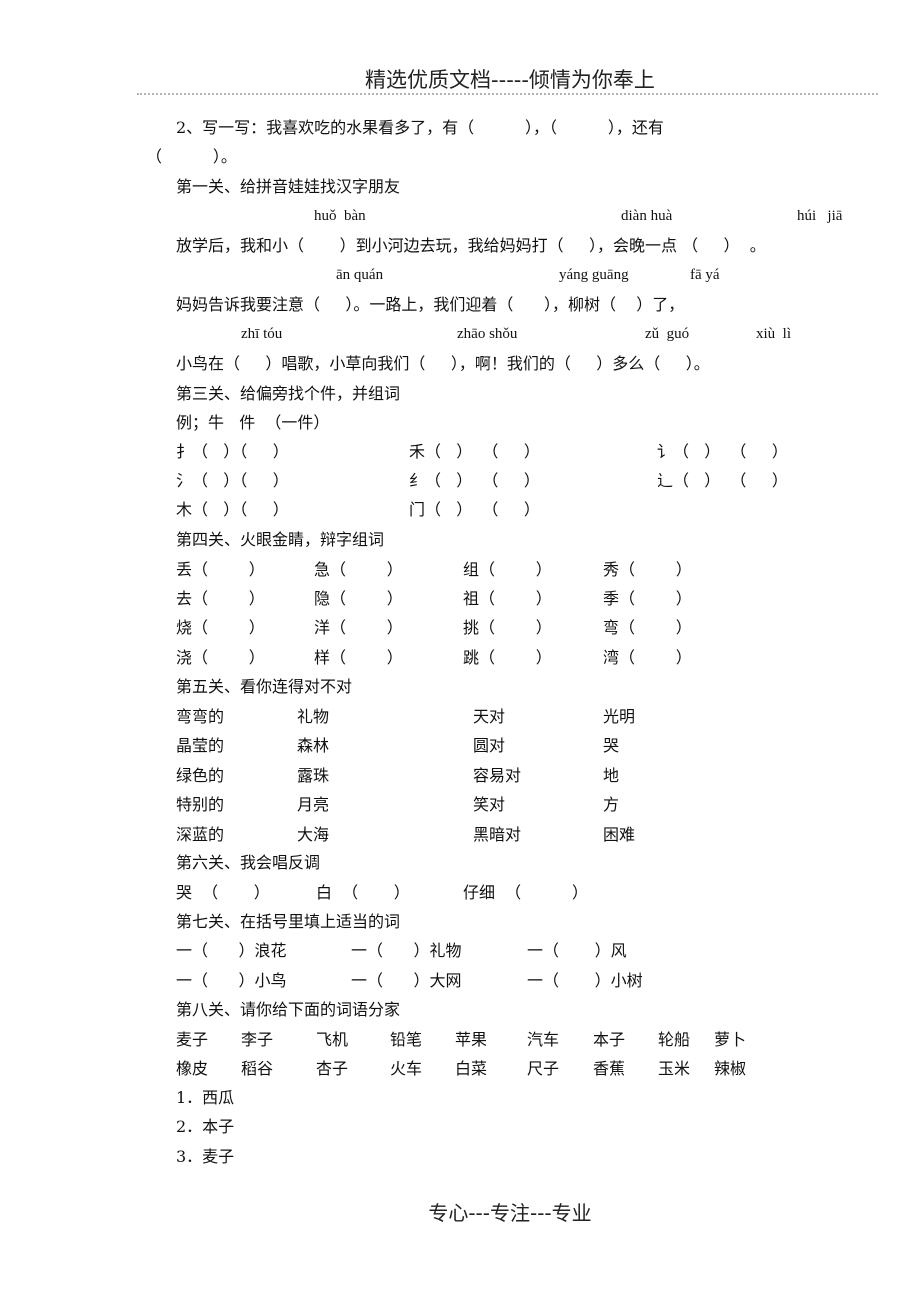  What do you see at coordinates (420, 127) in the screenshot?
I see `section2-line1: 2、写一写：我喜欢吃的水果看多了，有（ ），（ ），还有` at bounding box center [420, 127].